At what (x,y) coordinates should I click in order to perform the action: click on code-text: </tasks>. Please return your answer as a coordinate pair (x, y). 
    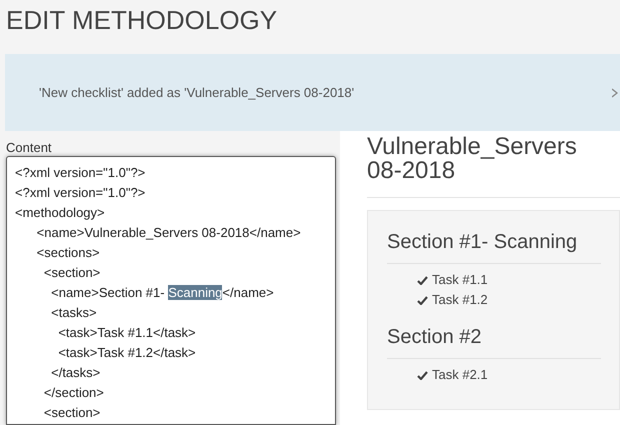
    Looking at the image, I should click on (75, 372).